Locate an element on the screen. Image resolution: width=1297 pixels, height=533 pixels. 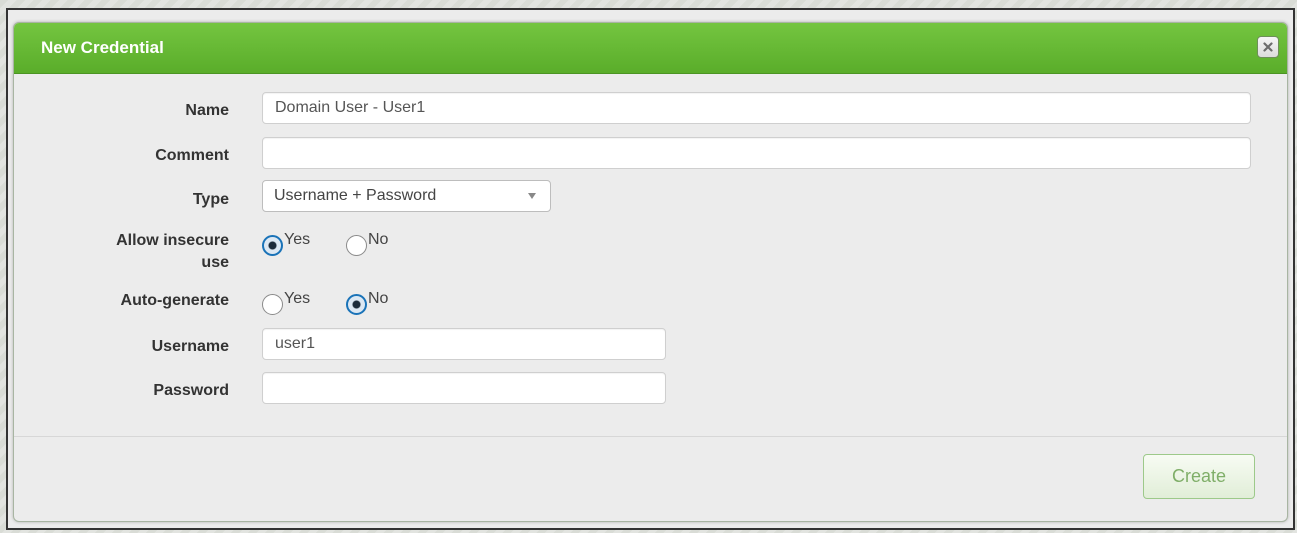
name-label: Name is located at coordinates (207, 110).